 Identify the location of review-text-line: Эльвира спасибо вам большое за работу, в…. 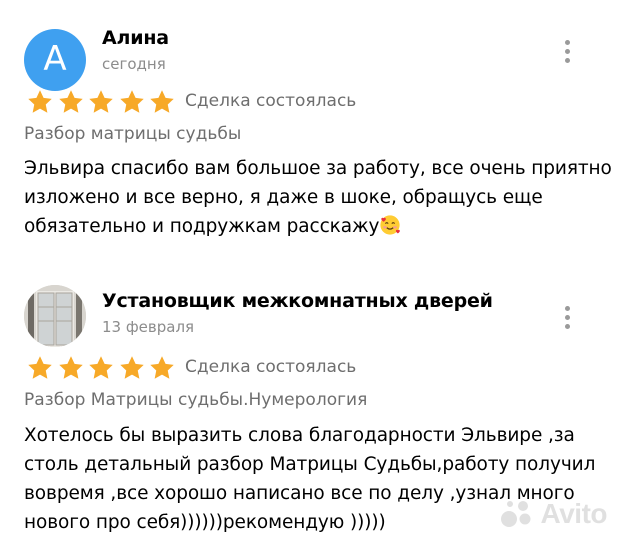
(318, 168).